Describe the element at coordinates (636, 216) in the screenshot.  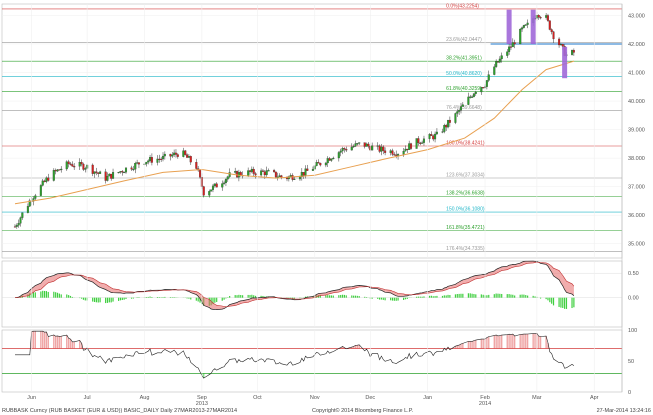
I see `y-tick-label: 36.000` at that location.